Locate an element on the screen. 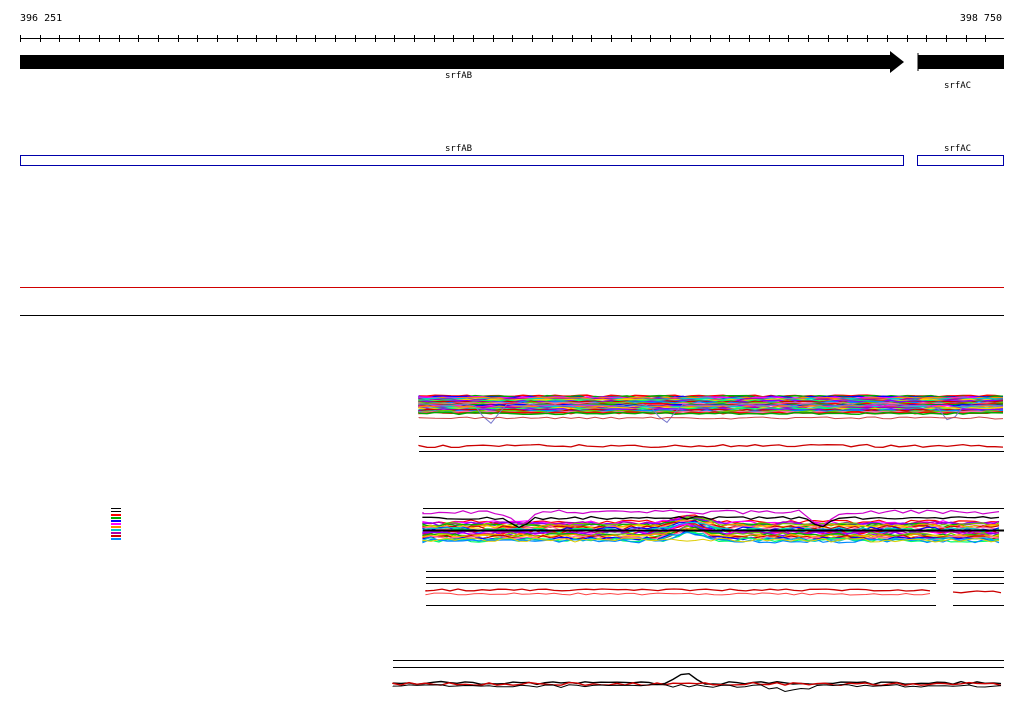 Image resolution: width=1024 pixels, height=714 pixels. gene-arrow-srfab is located at coordinates (462, 62).